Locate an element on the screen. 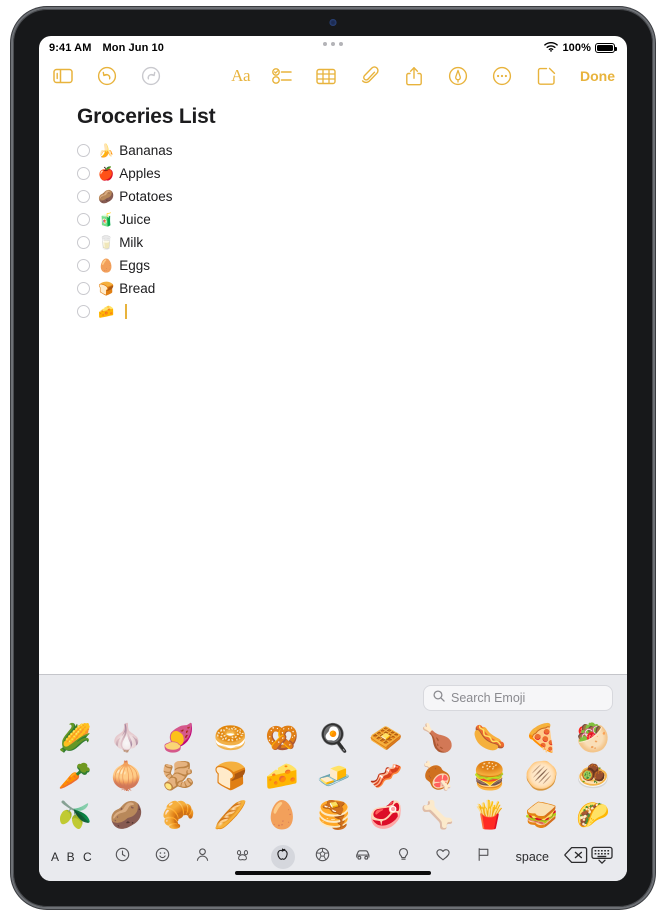 The image size is (666, 924). checklist-button is located at coordinates (282, 76).